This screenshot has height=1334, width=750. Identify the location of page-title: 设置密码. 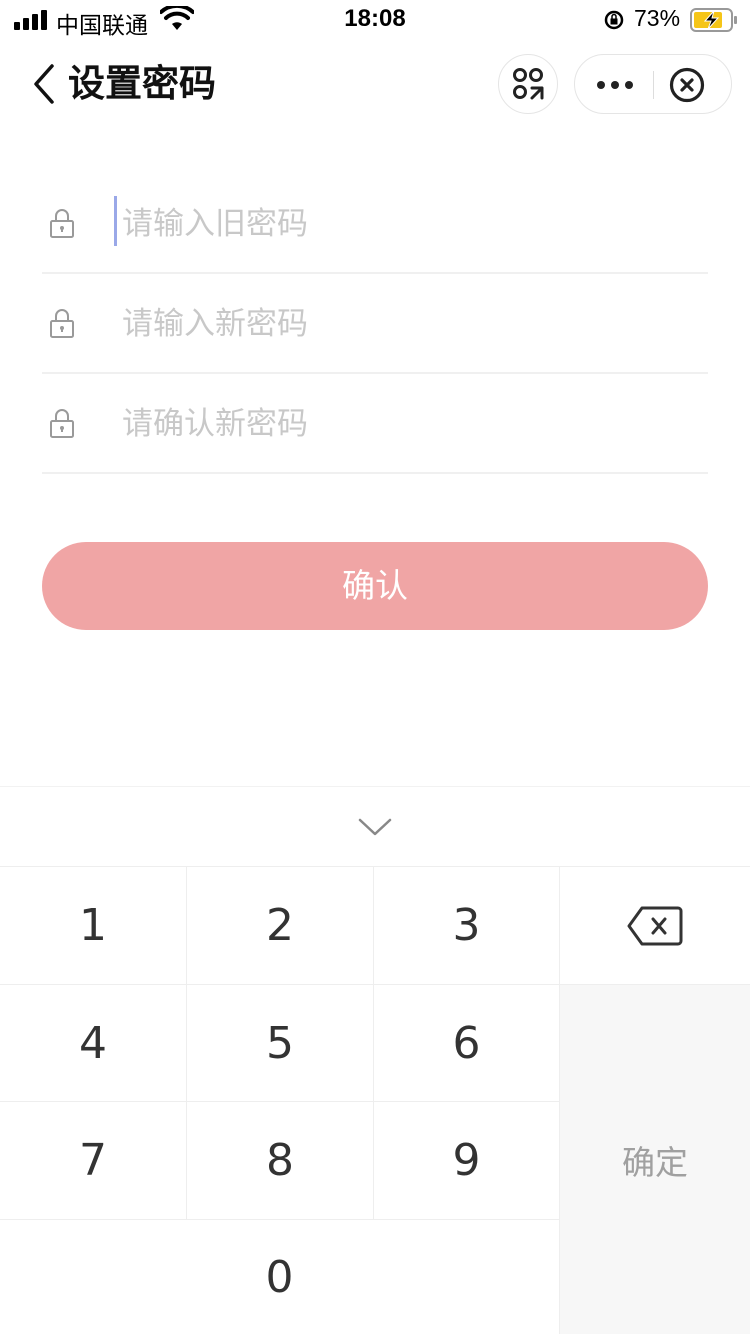
(142, 83).